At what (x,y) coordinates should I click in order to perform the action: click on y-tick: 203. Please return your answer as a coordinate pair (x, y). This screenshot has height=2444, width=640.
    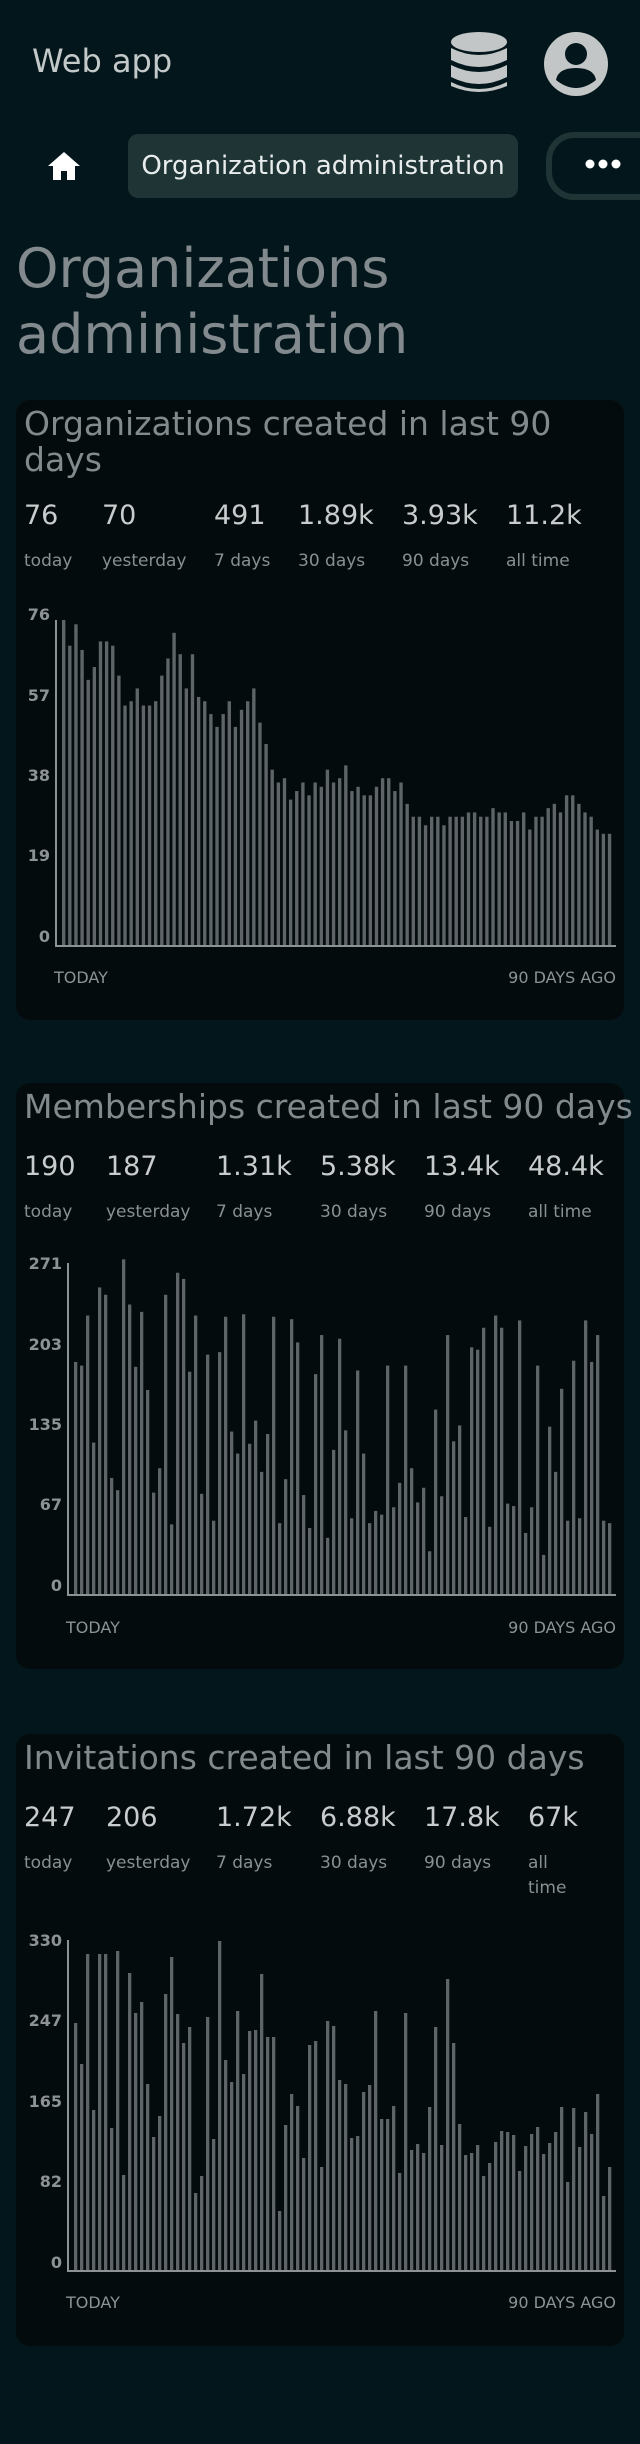
    Looking at the image, I should click on (45, 1344).